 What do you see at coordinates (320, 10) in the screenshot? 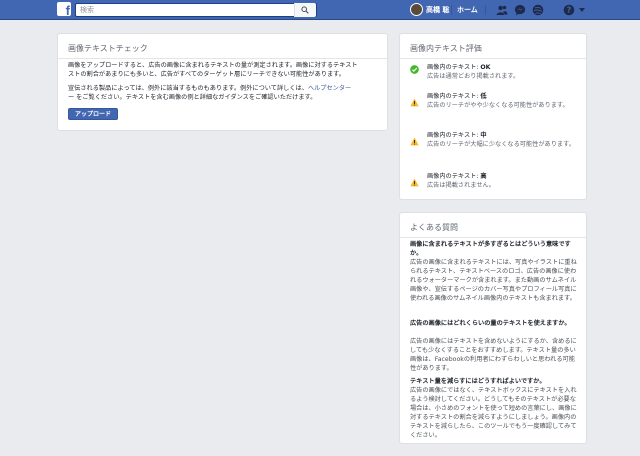
I see `top-navigation-bar: f 検索 高橋 聡 ホーム ?` at bounding box center [320, 10].